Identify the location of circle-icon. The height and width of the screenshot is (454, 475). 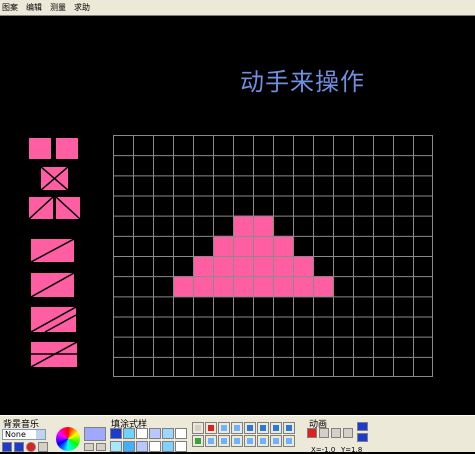
(263, 428).